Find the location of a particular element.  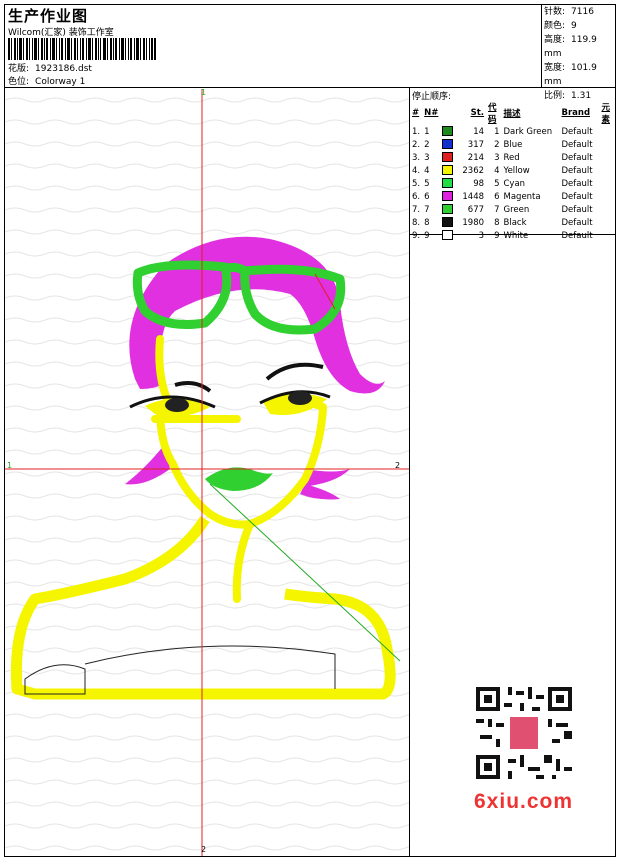

row-n: 4 is located at coordinates (427, 170).